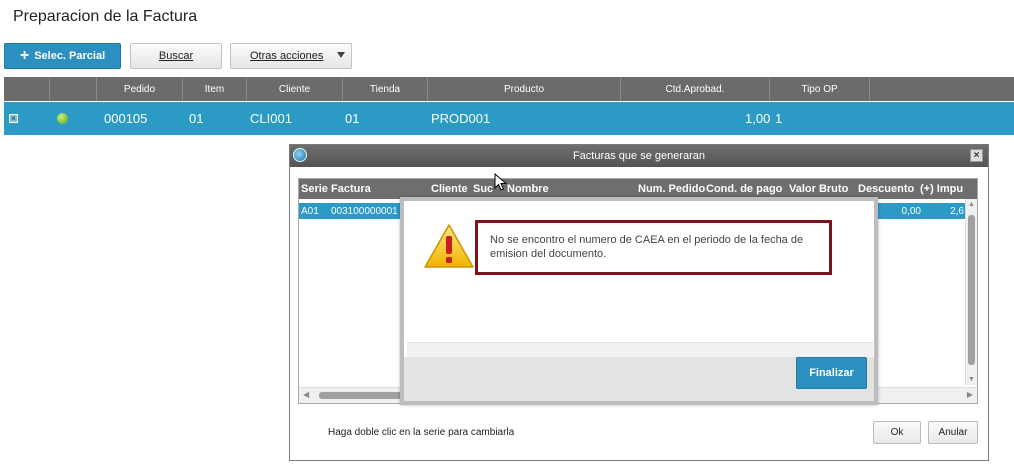 The width and height of the screenshot is (1014, 475). Describe the element at coordinates (461, 118) in the screenshot. I see `cell-producto: PROD001` at that location.